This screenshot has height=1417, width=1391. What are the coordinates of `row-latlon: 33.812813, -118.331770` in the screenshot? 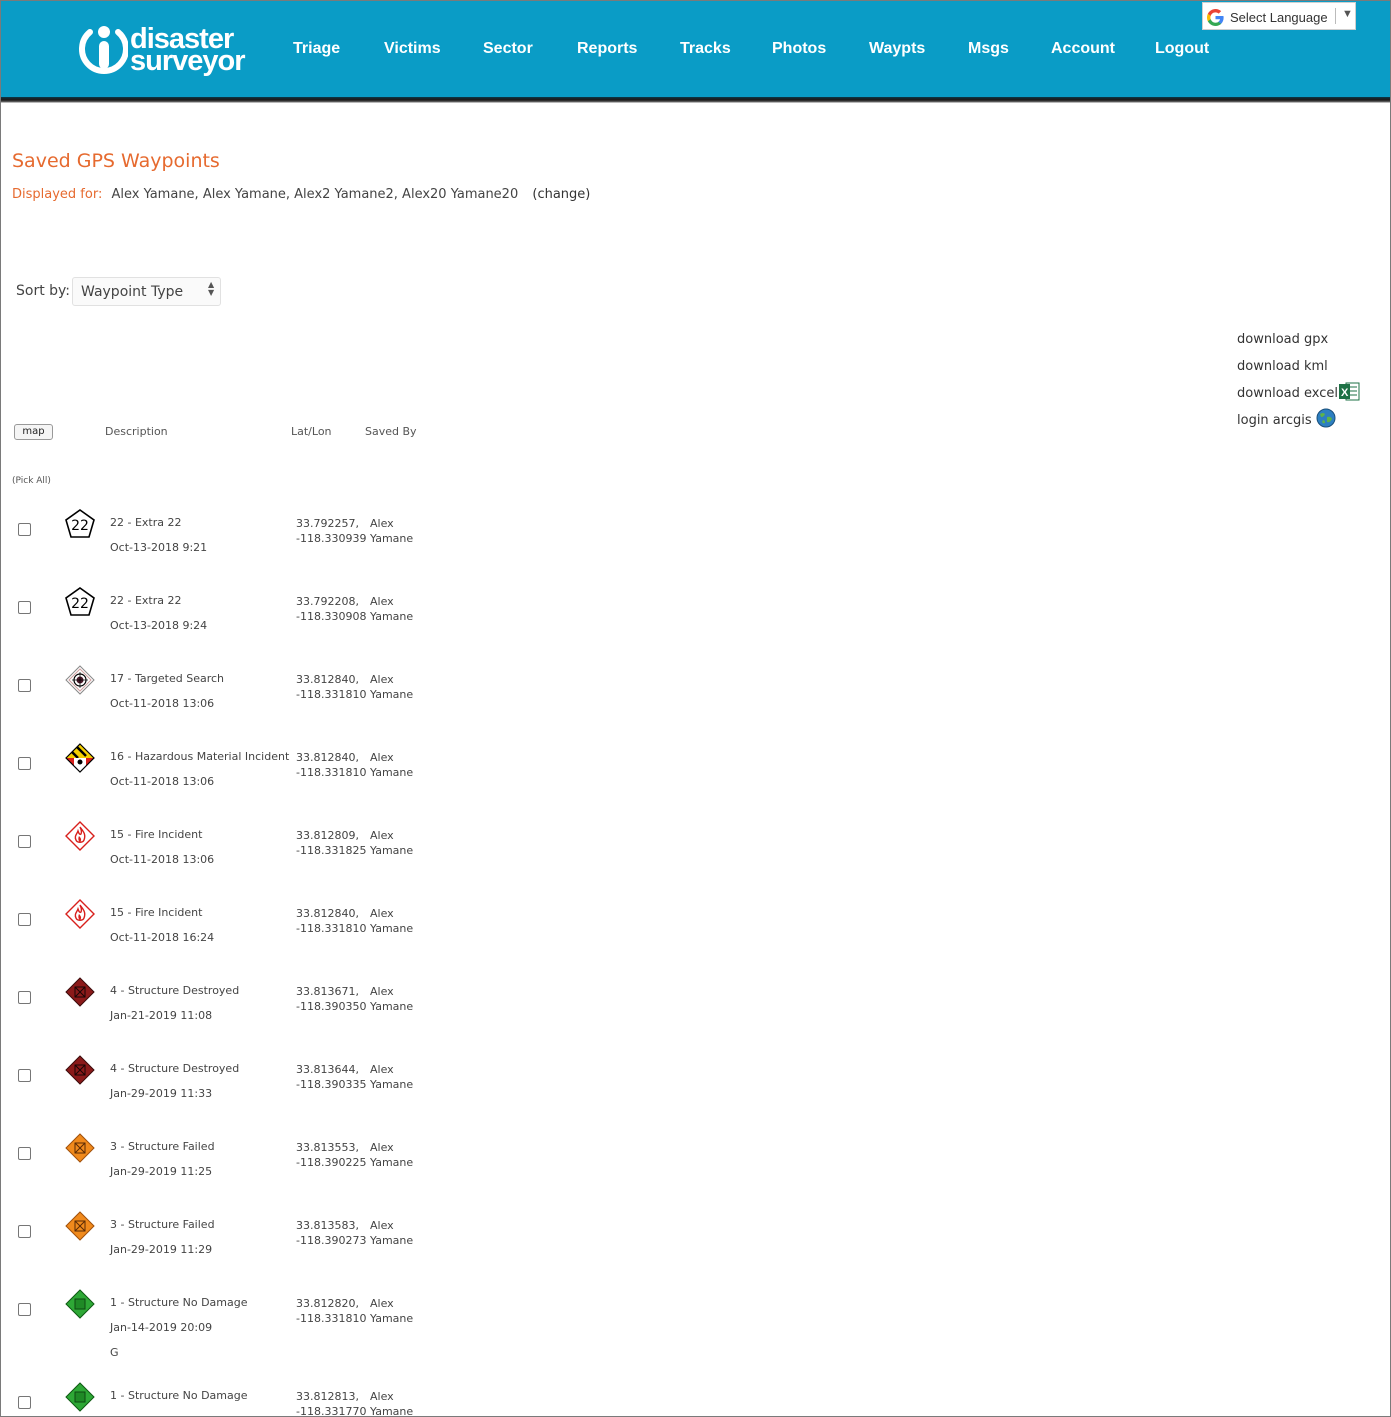 It's located at (331, 1402).